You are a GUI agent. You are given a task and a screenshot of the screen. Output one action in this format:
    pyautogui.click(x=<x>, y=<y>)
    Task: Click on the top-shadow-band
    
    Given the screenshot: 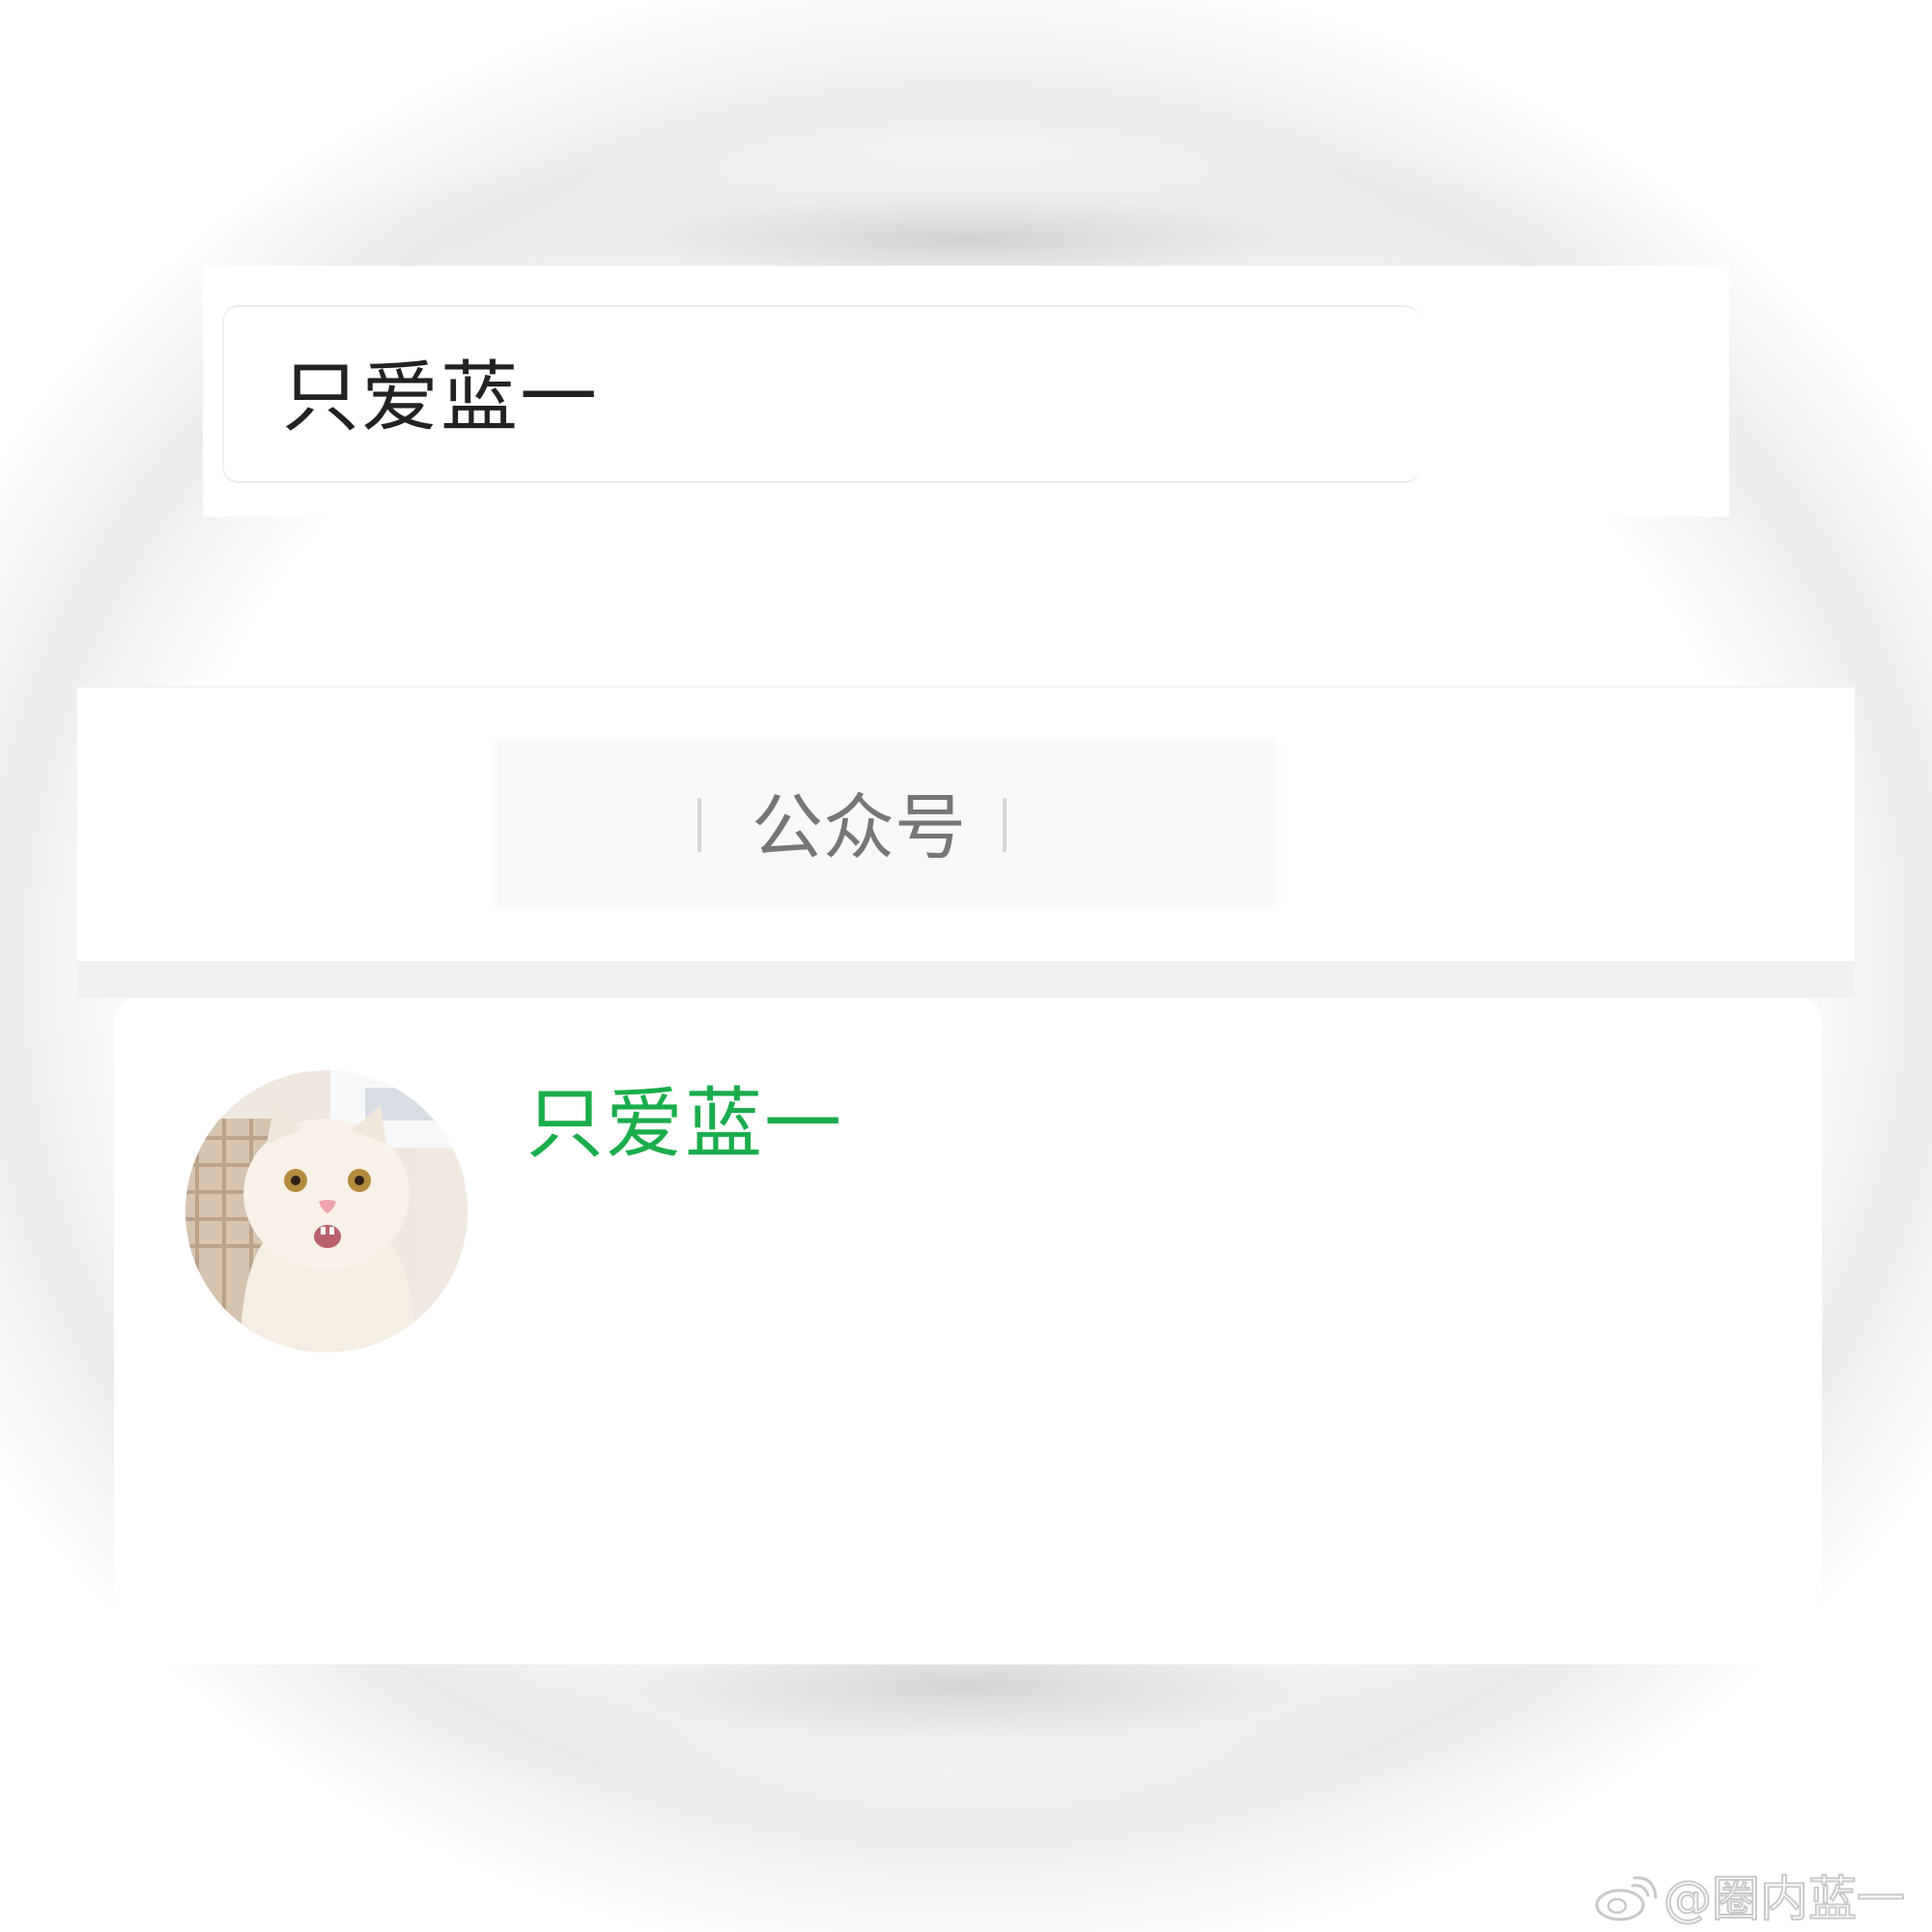 What is the action you would take?
    pyautogui.click(x=966, y=193)
    